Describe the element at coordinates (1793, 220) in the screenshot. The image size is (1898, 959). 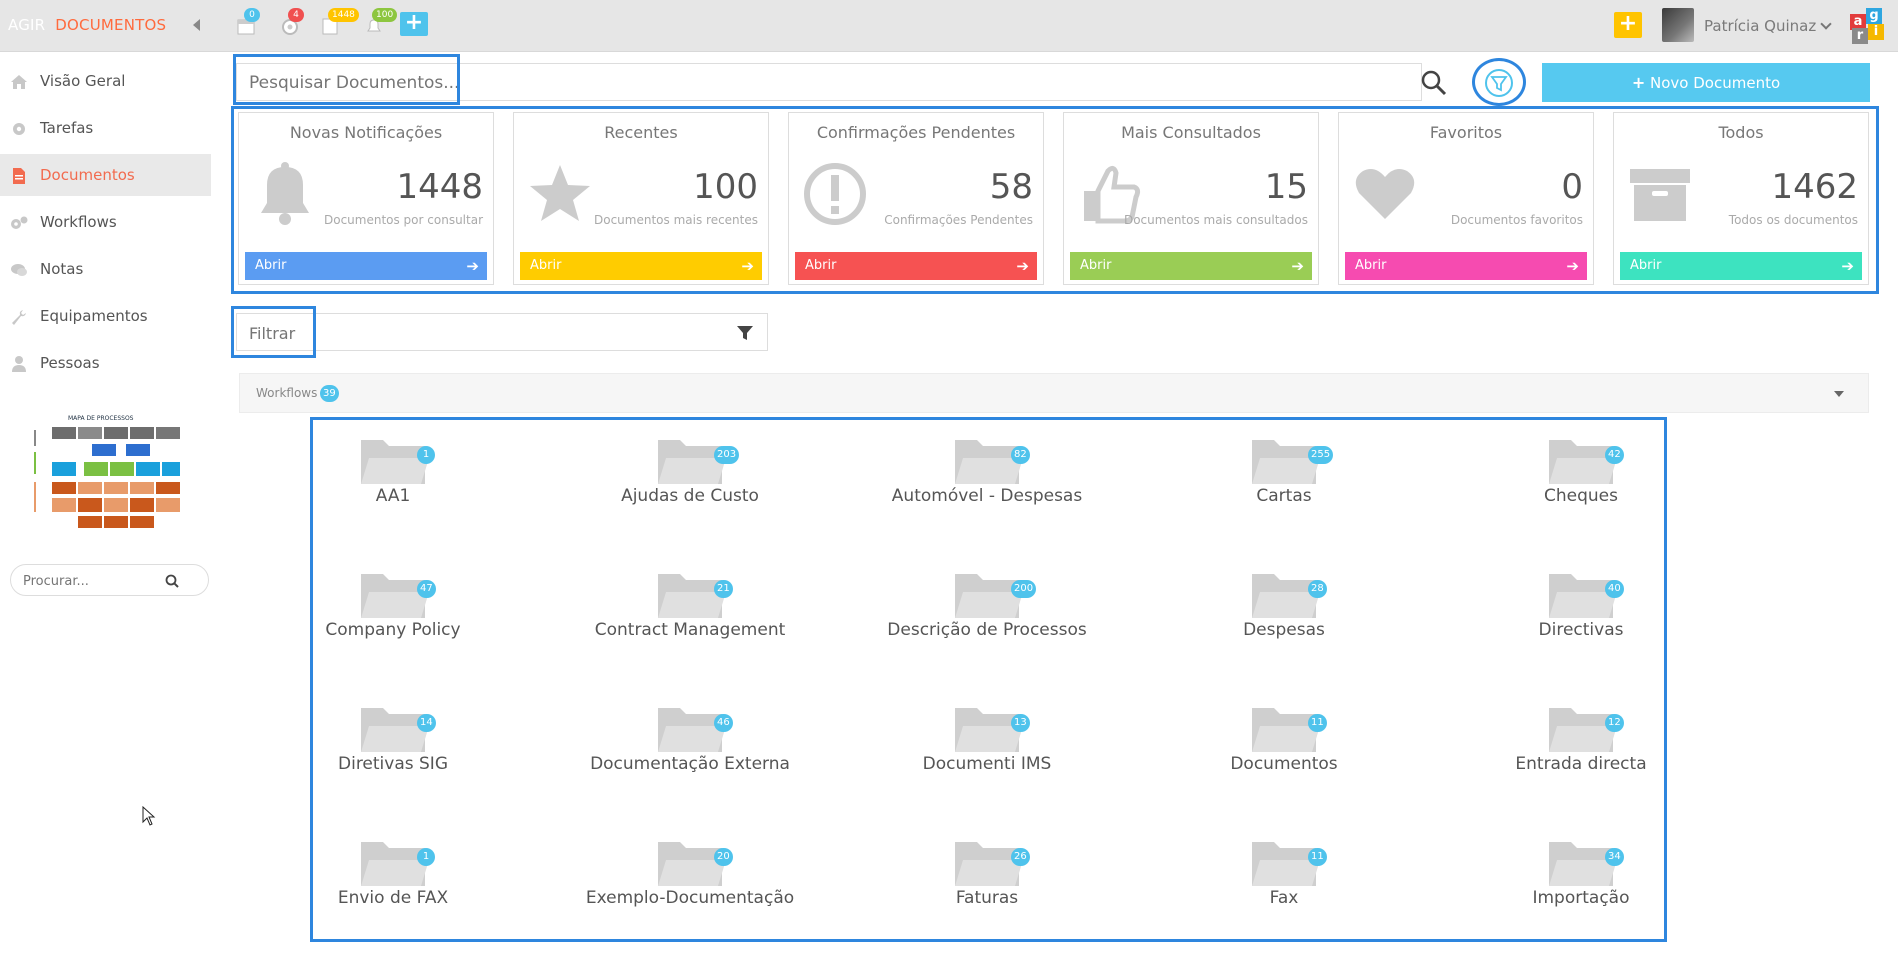
I see `card-subtitle: Todos os documentos` at that location.